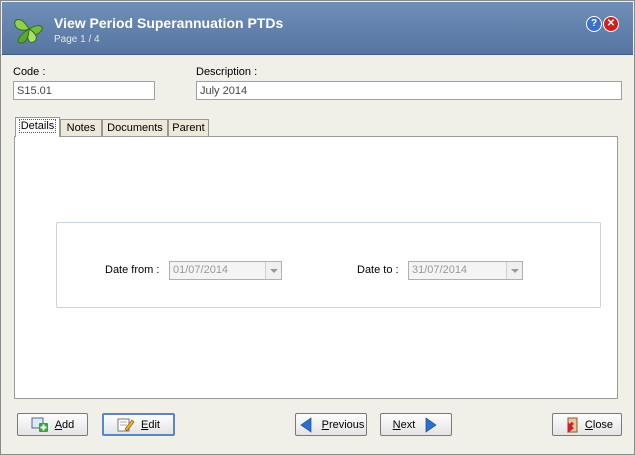  I want to click on add-button: Add, so click(52, 424).